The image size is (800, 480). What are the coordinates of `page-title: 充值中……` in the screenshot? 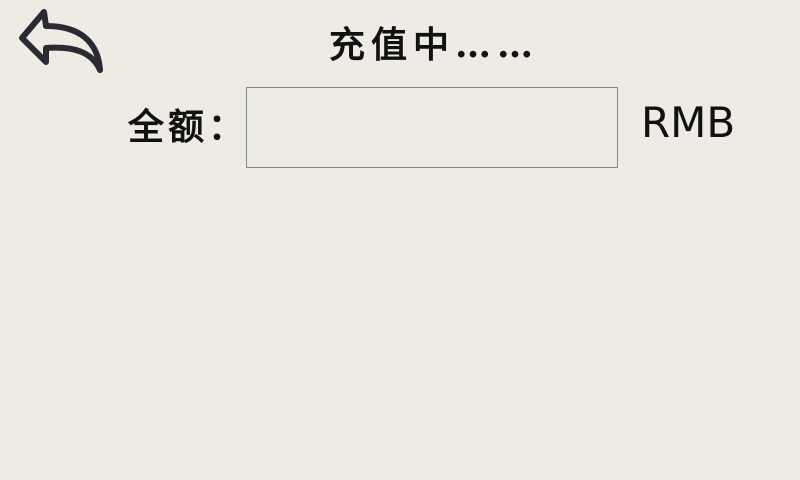 It's located at (433, 45).